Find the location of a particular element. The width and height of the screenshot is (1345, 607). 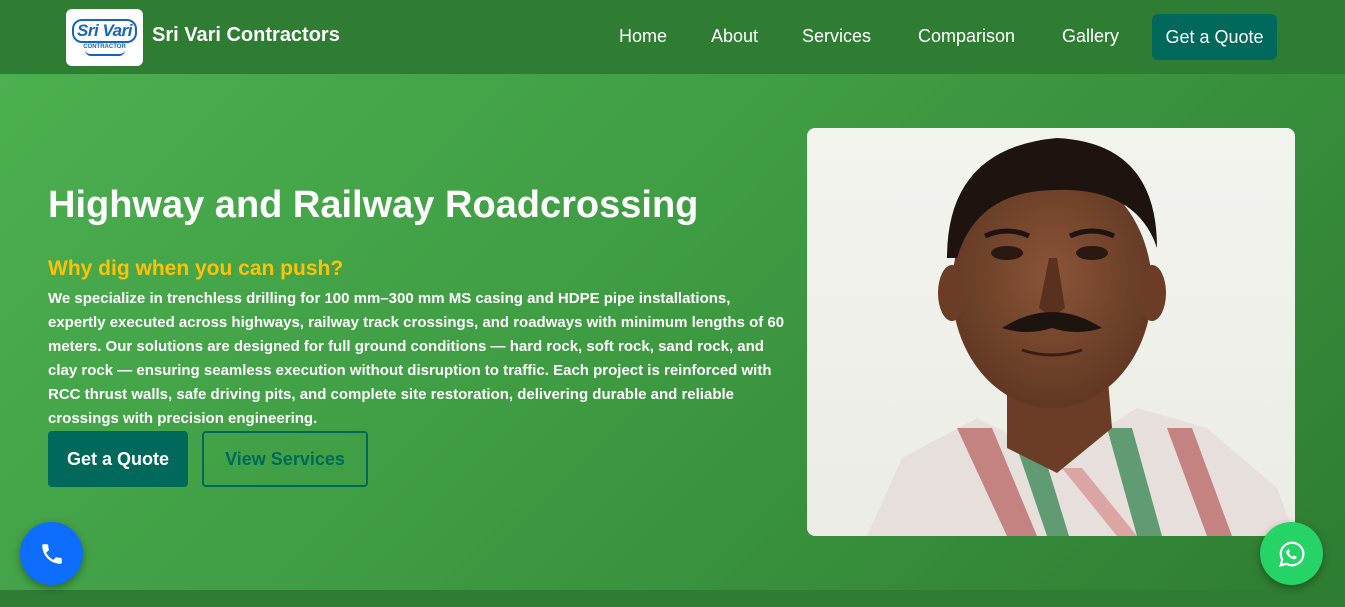

hero-title: Highway and Railway Roadcrossing is located at coordinates (373, 205).